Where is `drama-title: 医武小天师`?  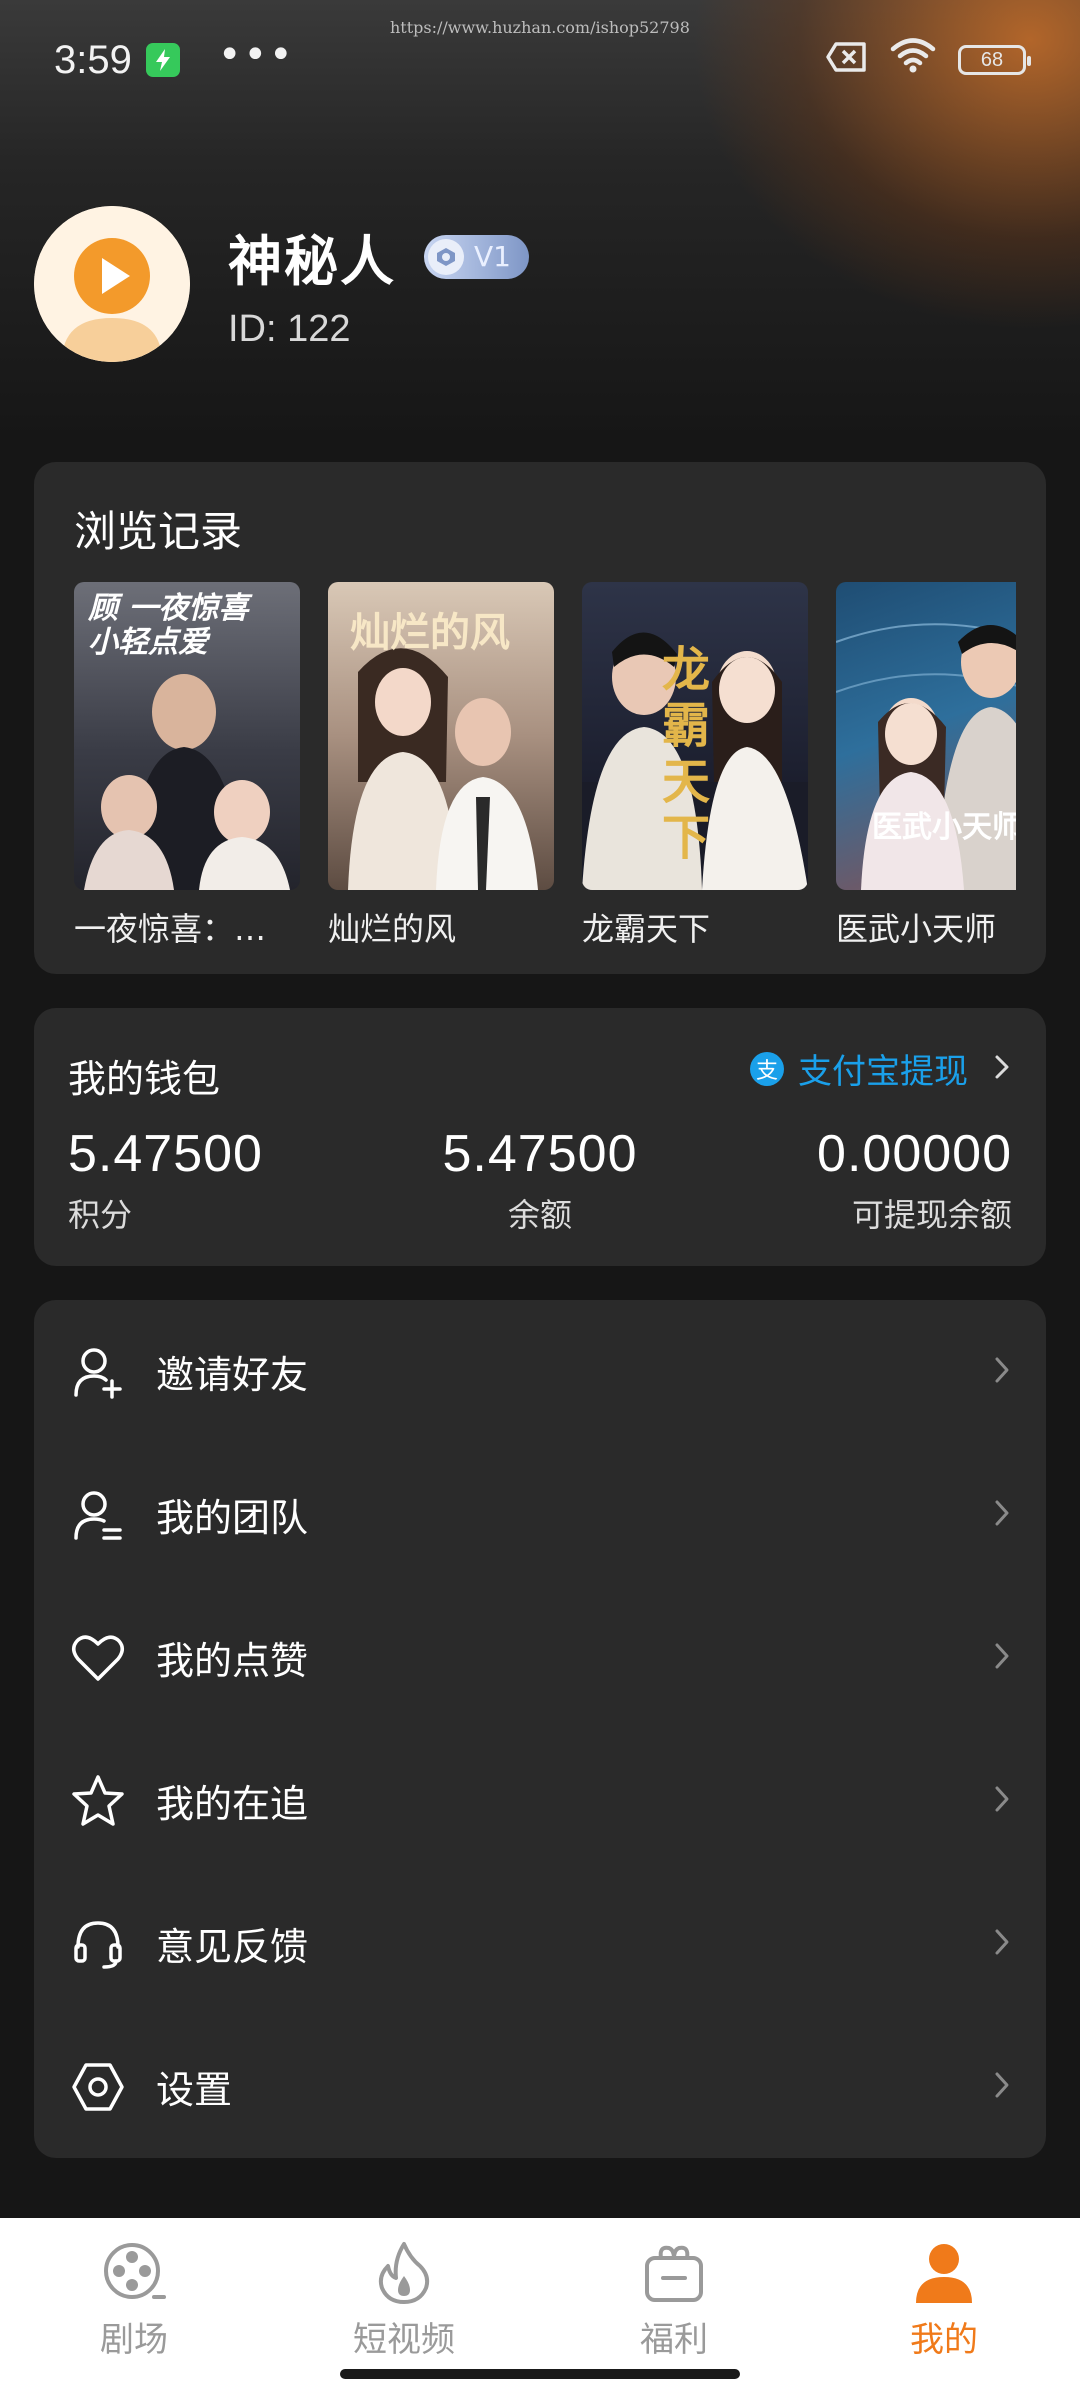 drama-title: 医武小天师 is located at coordinates (916, 929).